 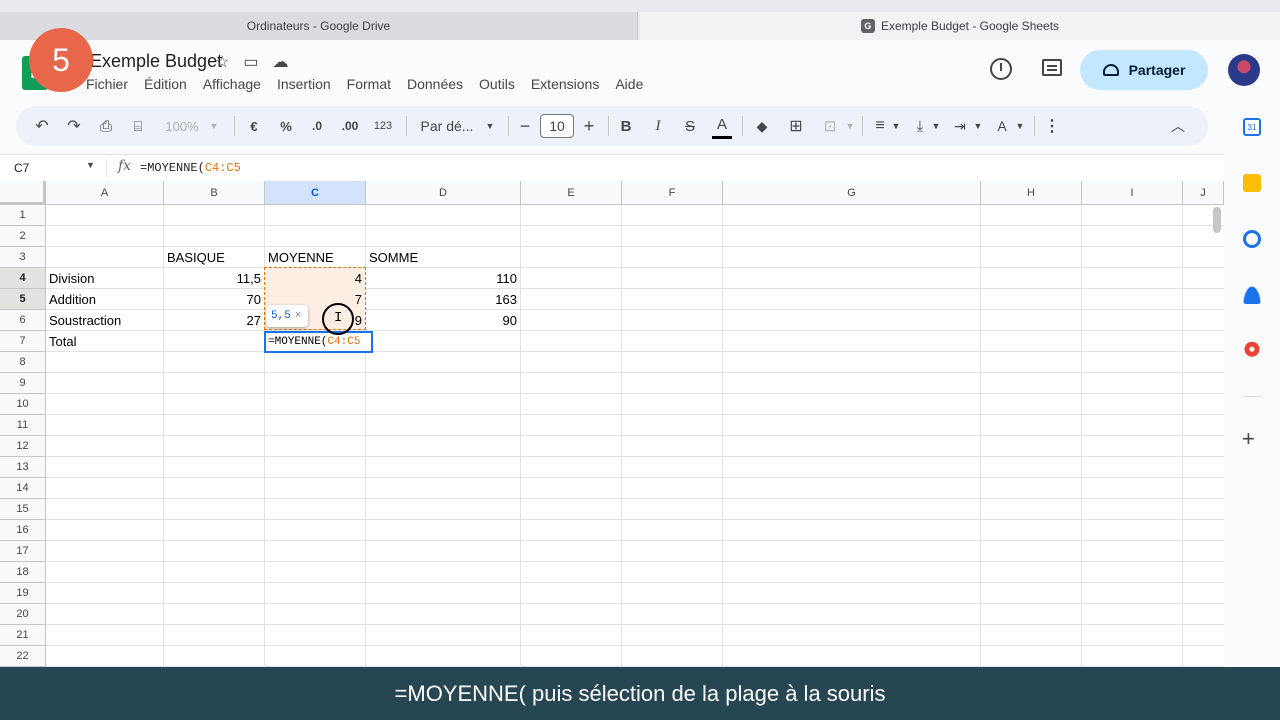 What do you see at coordinates (1252, 295) in the screenshot?
I see `contacts-icon` at bounding box center [1252, 295].